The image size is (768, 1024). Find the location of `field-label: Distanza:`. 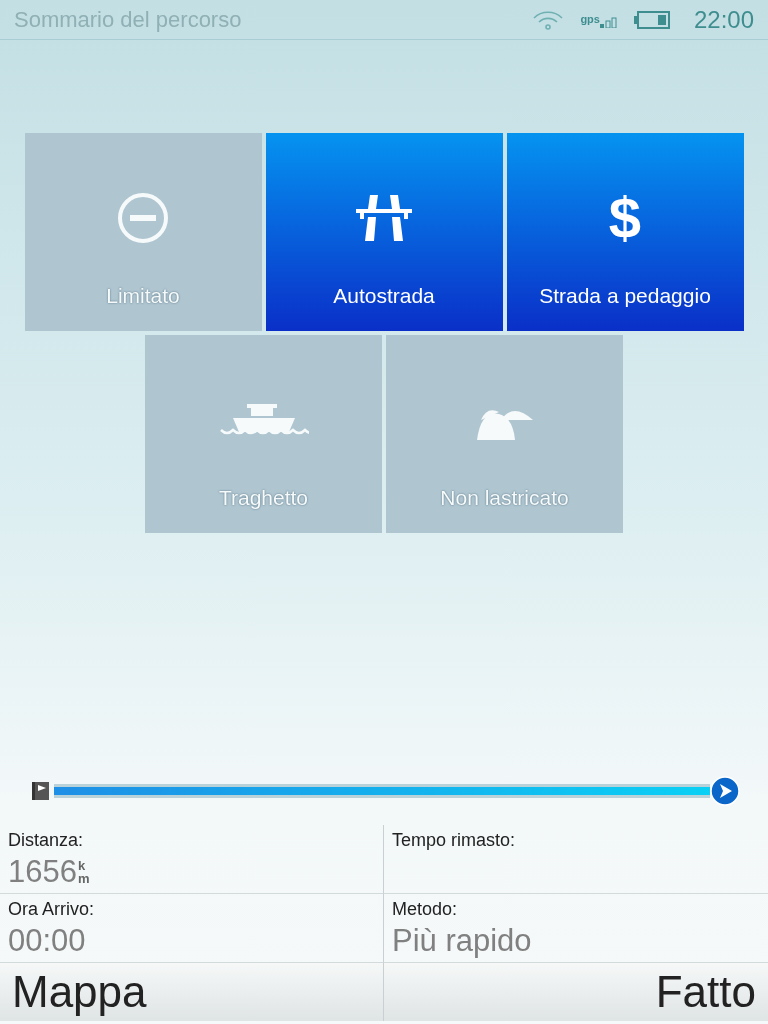

field-label: Distanza: is located at coordinates (46, 840).